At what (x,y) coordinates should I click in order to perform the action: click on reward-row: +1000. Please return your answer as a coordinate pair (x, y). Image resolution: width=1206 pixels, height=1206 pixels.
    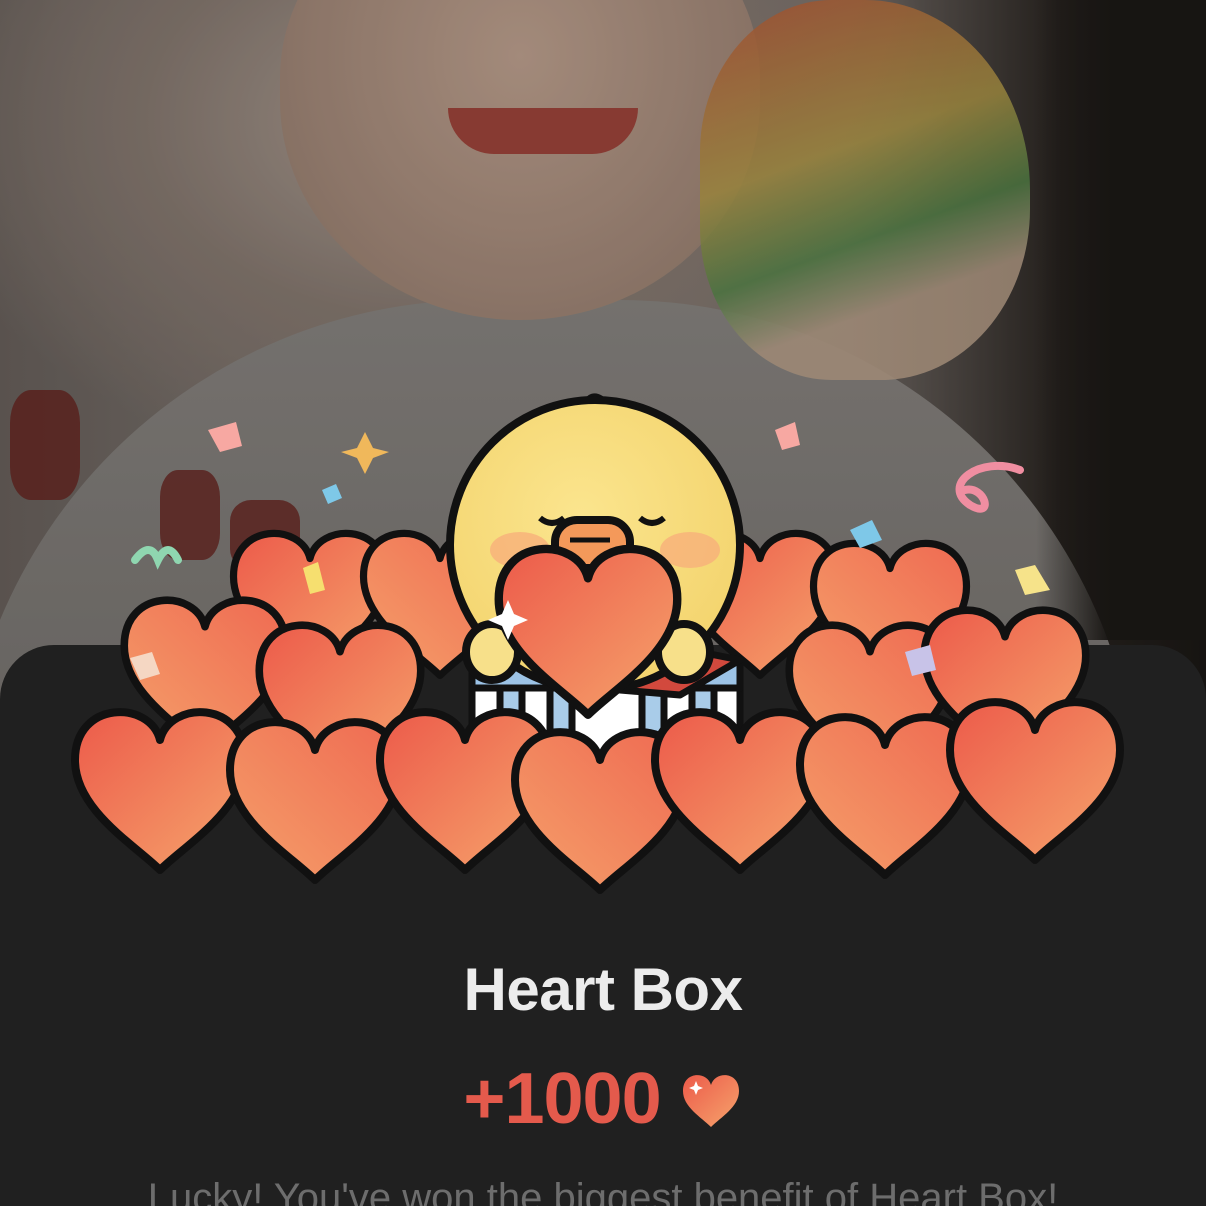
    Looking at the image, I should click on (603, 1099).